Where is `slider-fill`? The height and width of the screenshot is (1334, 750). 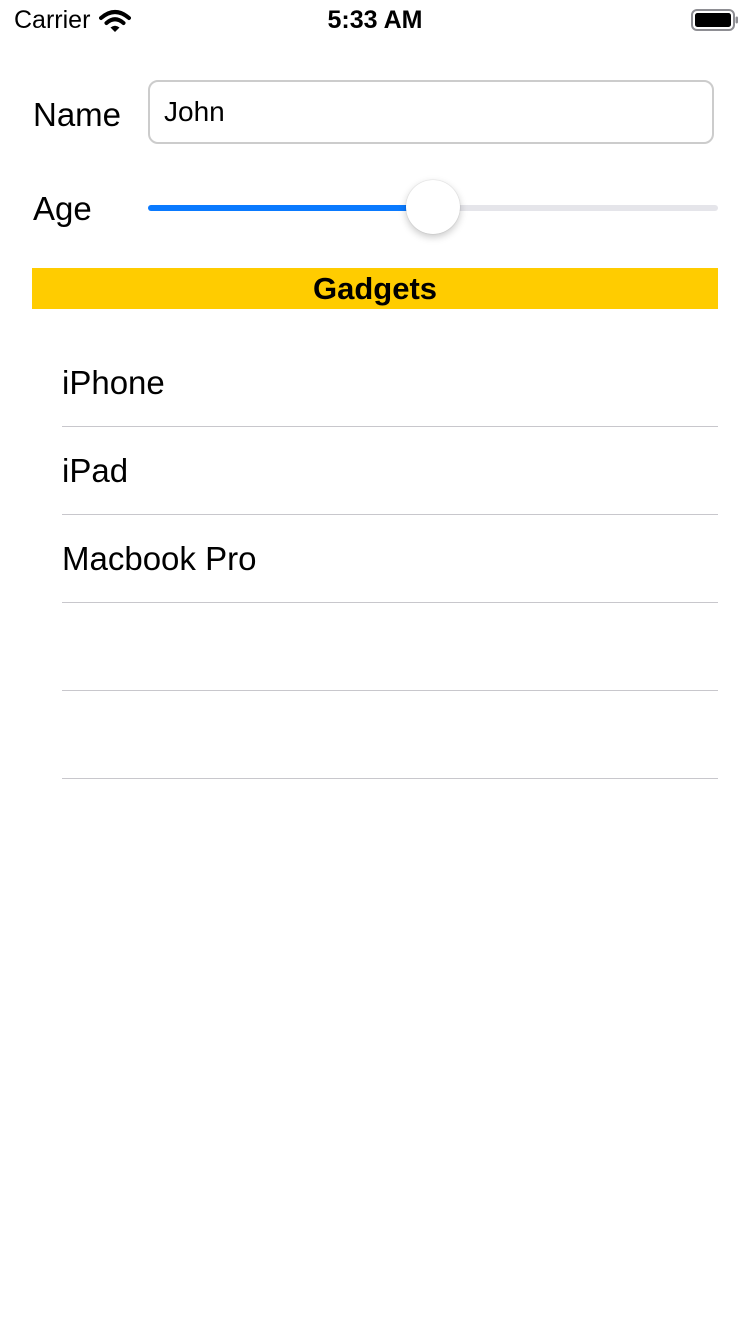
slider-fill is located at coordinates (290, 208).